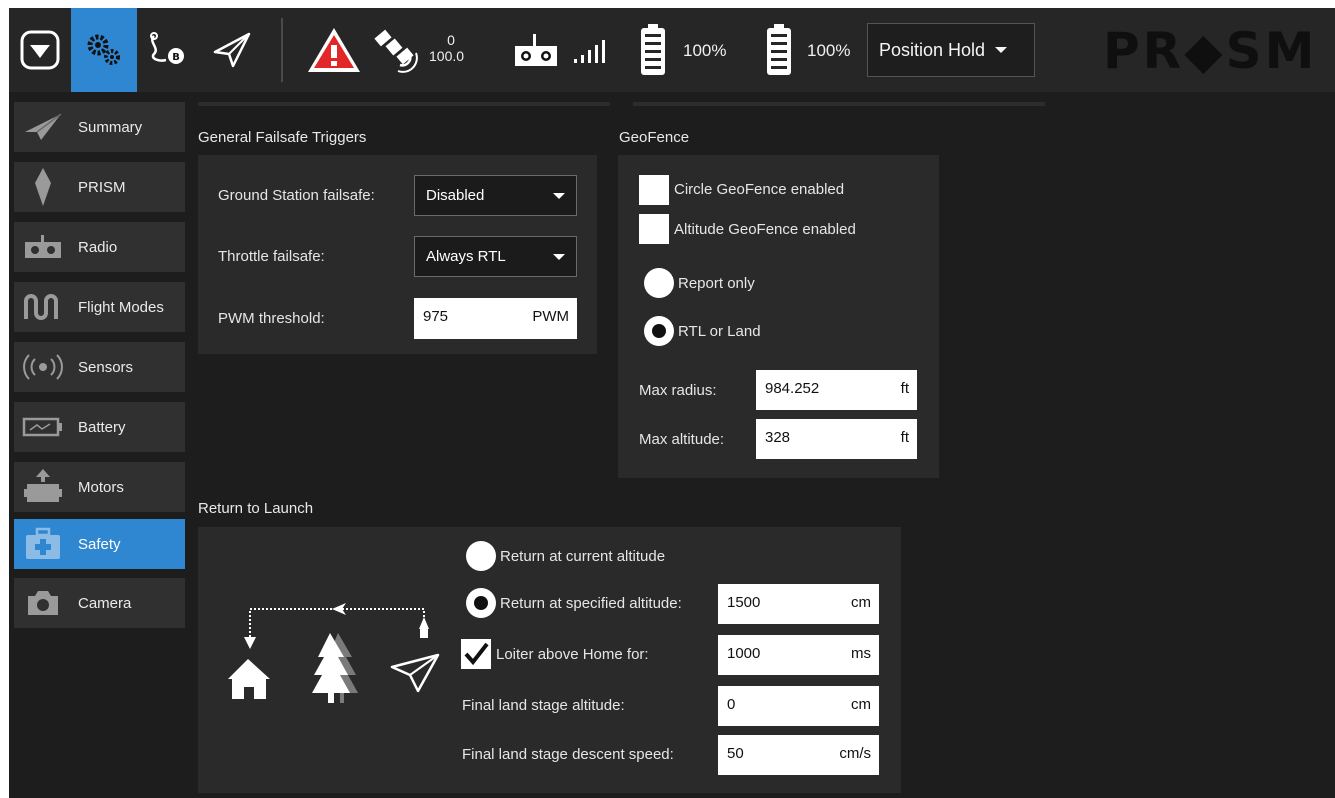  What do you see at coordinates (836, 439) in the screenshot?
I see `max-altitude-input: 328 ft` at bounding box center [836, 439].